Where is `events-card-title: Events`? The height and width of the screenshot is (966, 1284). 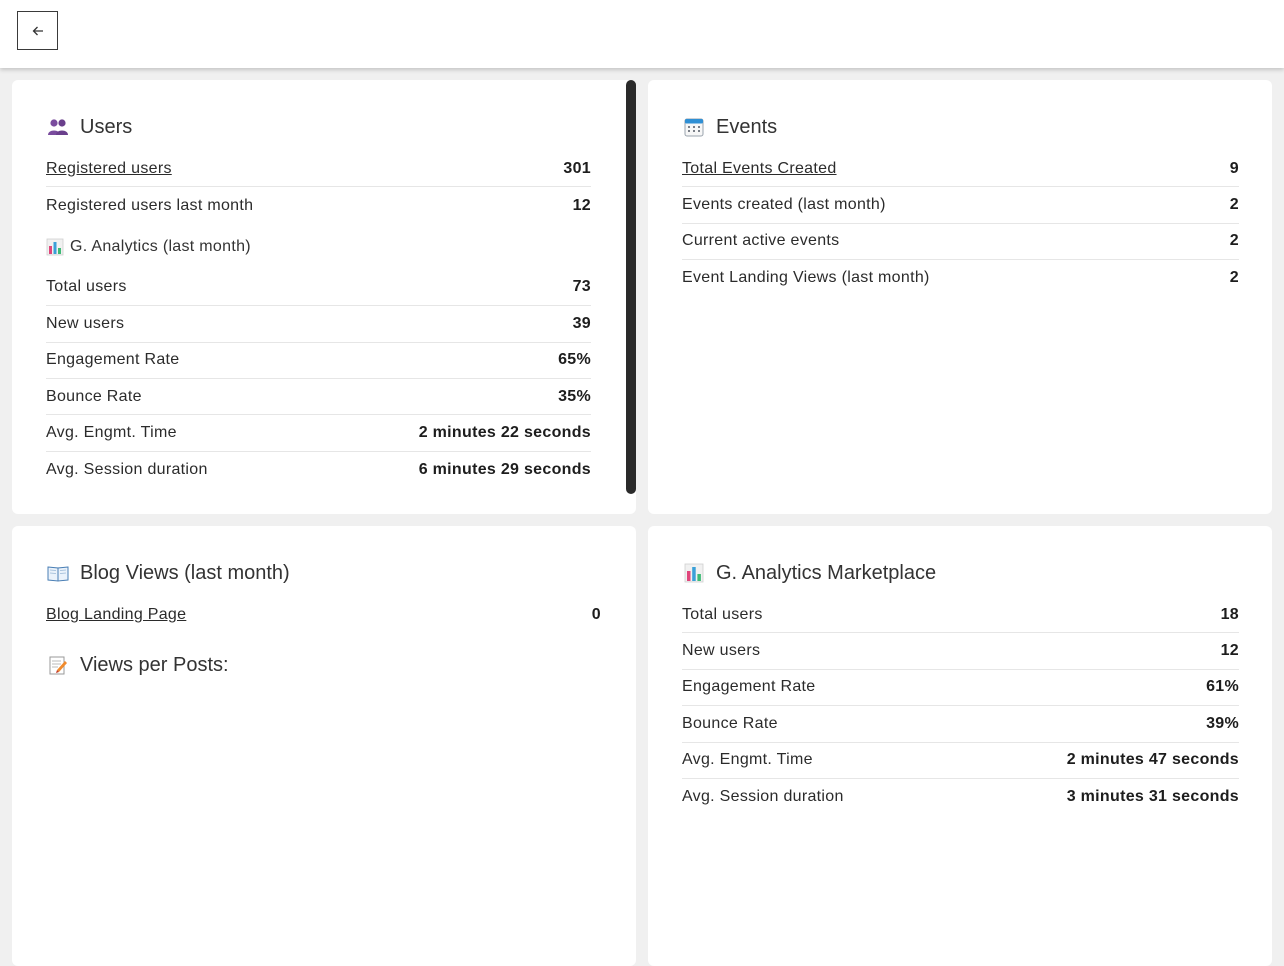 events-card-title: Events is located at coordinates (960, 127).